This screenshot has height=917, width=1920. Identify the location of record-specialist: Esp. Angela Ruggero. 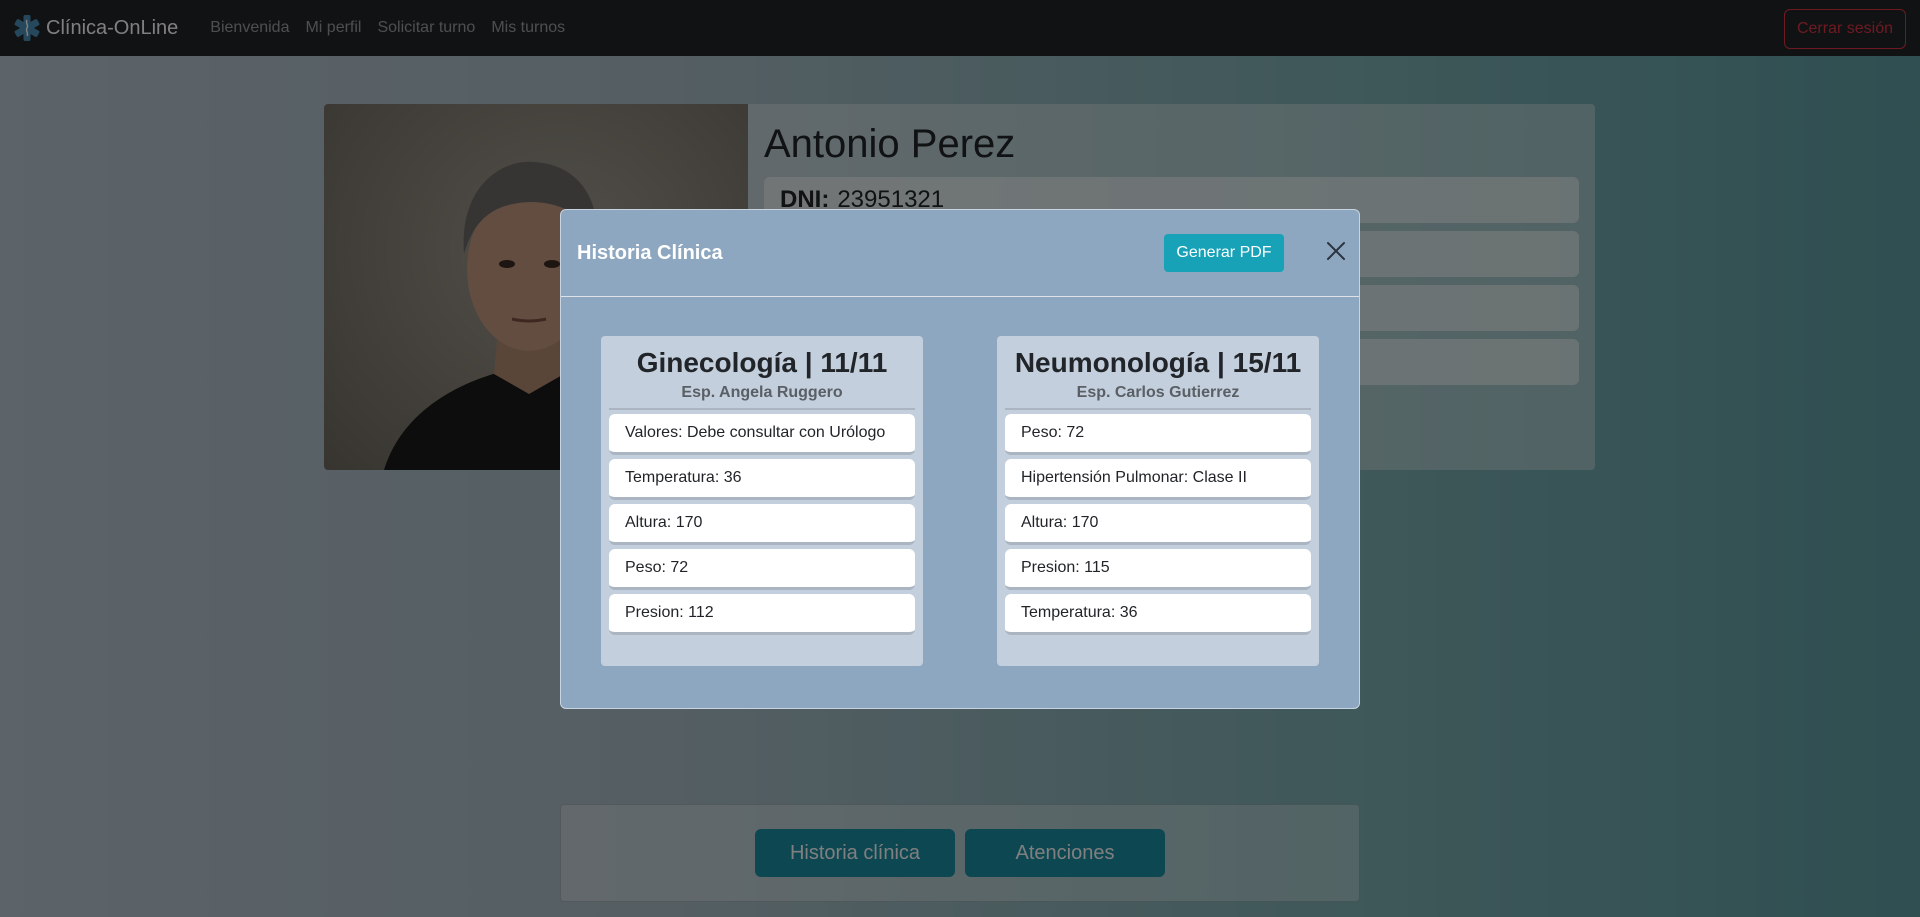
(762, 397).